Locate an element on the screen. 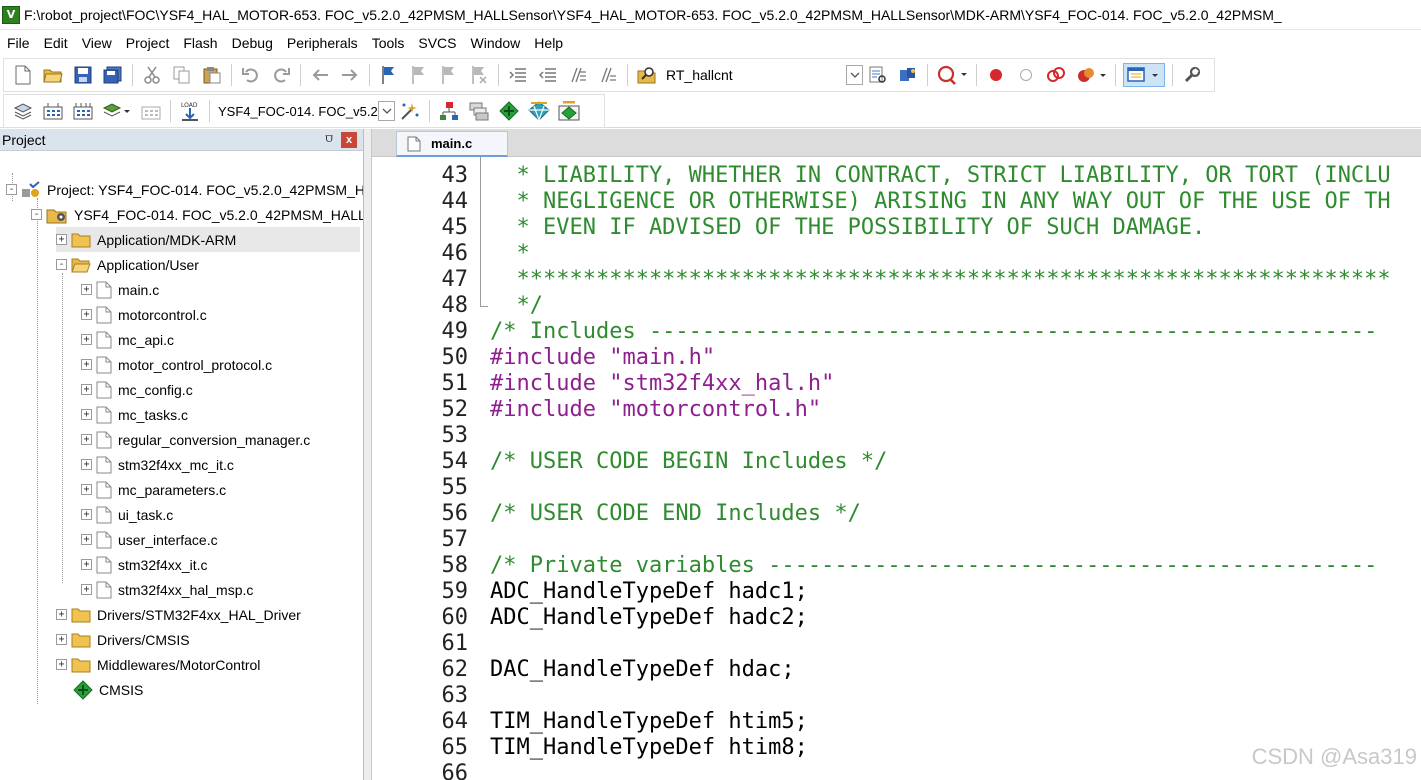 The height and width of the screenshot is (780, 1421). configure-icon is located at coordinates (1192, 75).